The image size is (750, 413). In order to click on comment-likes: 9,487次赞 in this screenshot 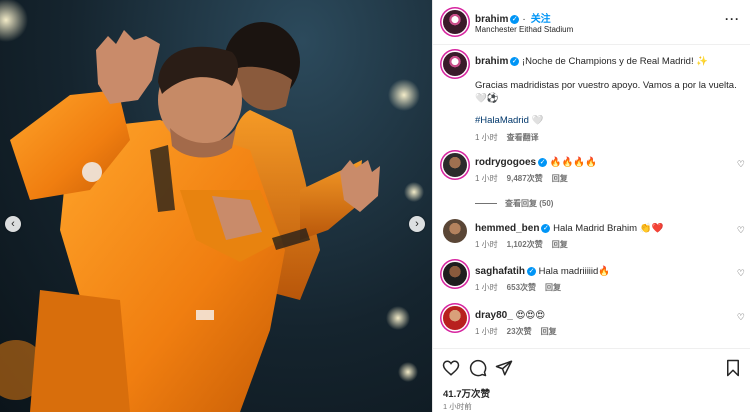, I will do `click(525, 178)`.